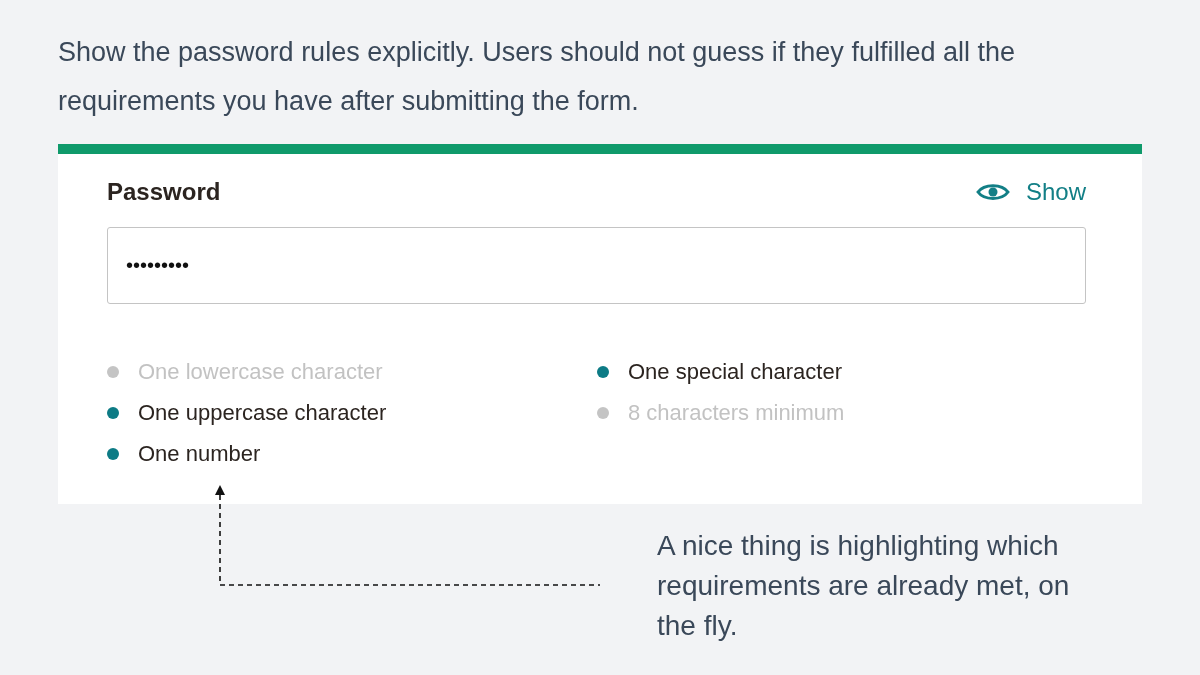 The height and width of the screenshot is (675, 1200). Describe the element at coordinates (262, 412) in the screenshot. I see `requirement-text: One uppercase character` at that location.